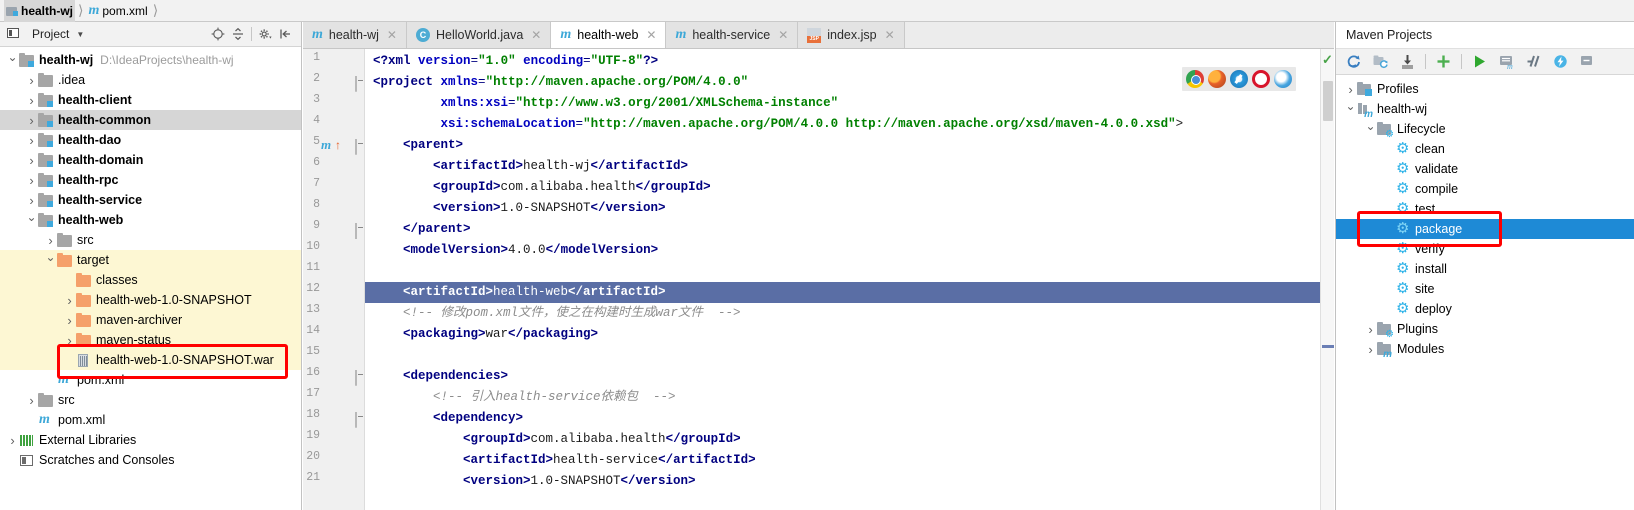 The height and width of the screenshot is (510, 1634). Describe the element at coordinates (1407, 62) in the screenshot. I see `download-sources-icon` at that location.